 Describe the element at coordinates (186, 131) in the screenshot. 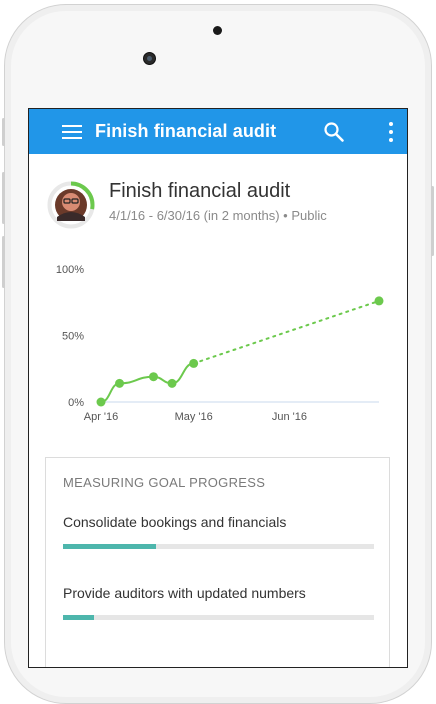

I see `app-bar-title: Finish financial audit` at that location.